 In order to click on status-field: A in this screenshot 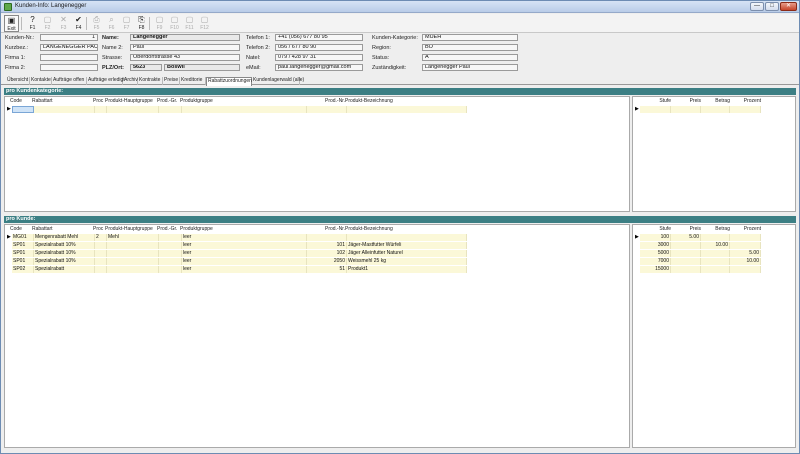, I will do `click(470, 57)`.